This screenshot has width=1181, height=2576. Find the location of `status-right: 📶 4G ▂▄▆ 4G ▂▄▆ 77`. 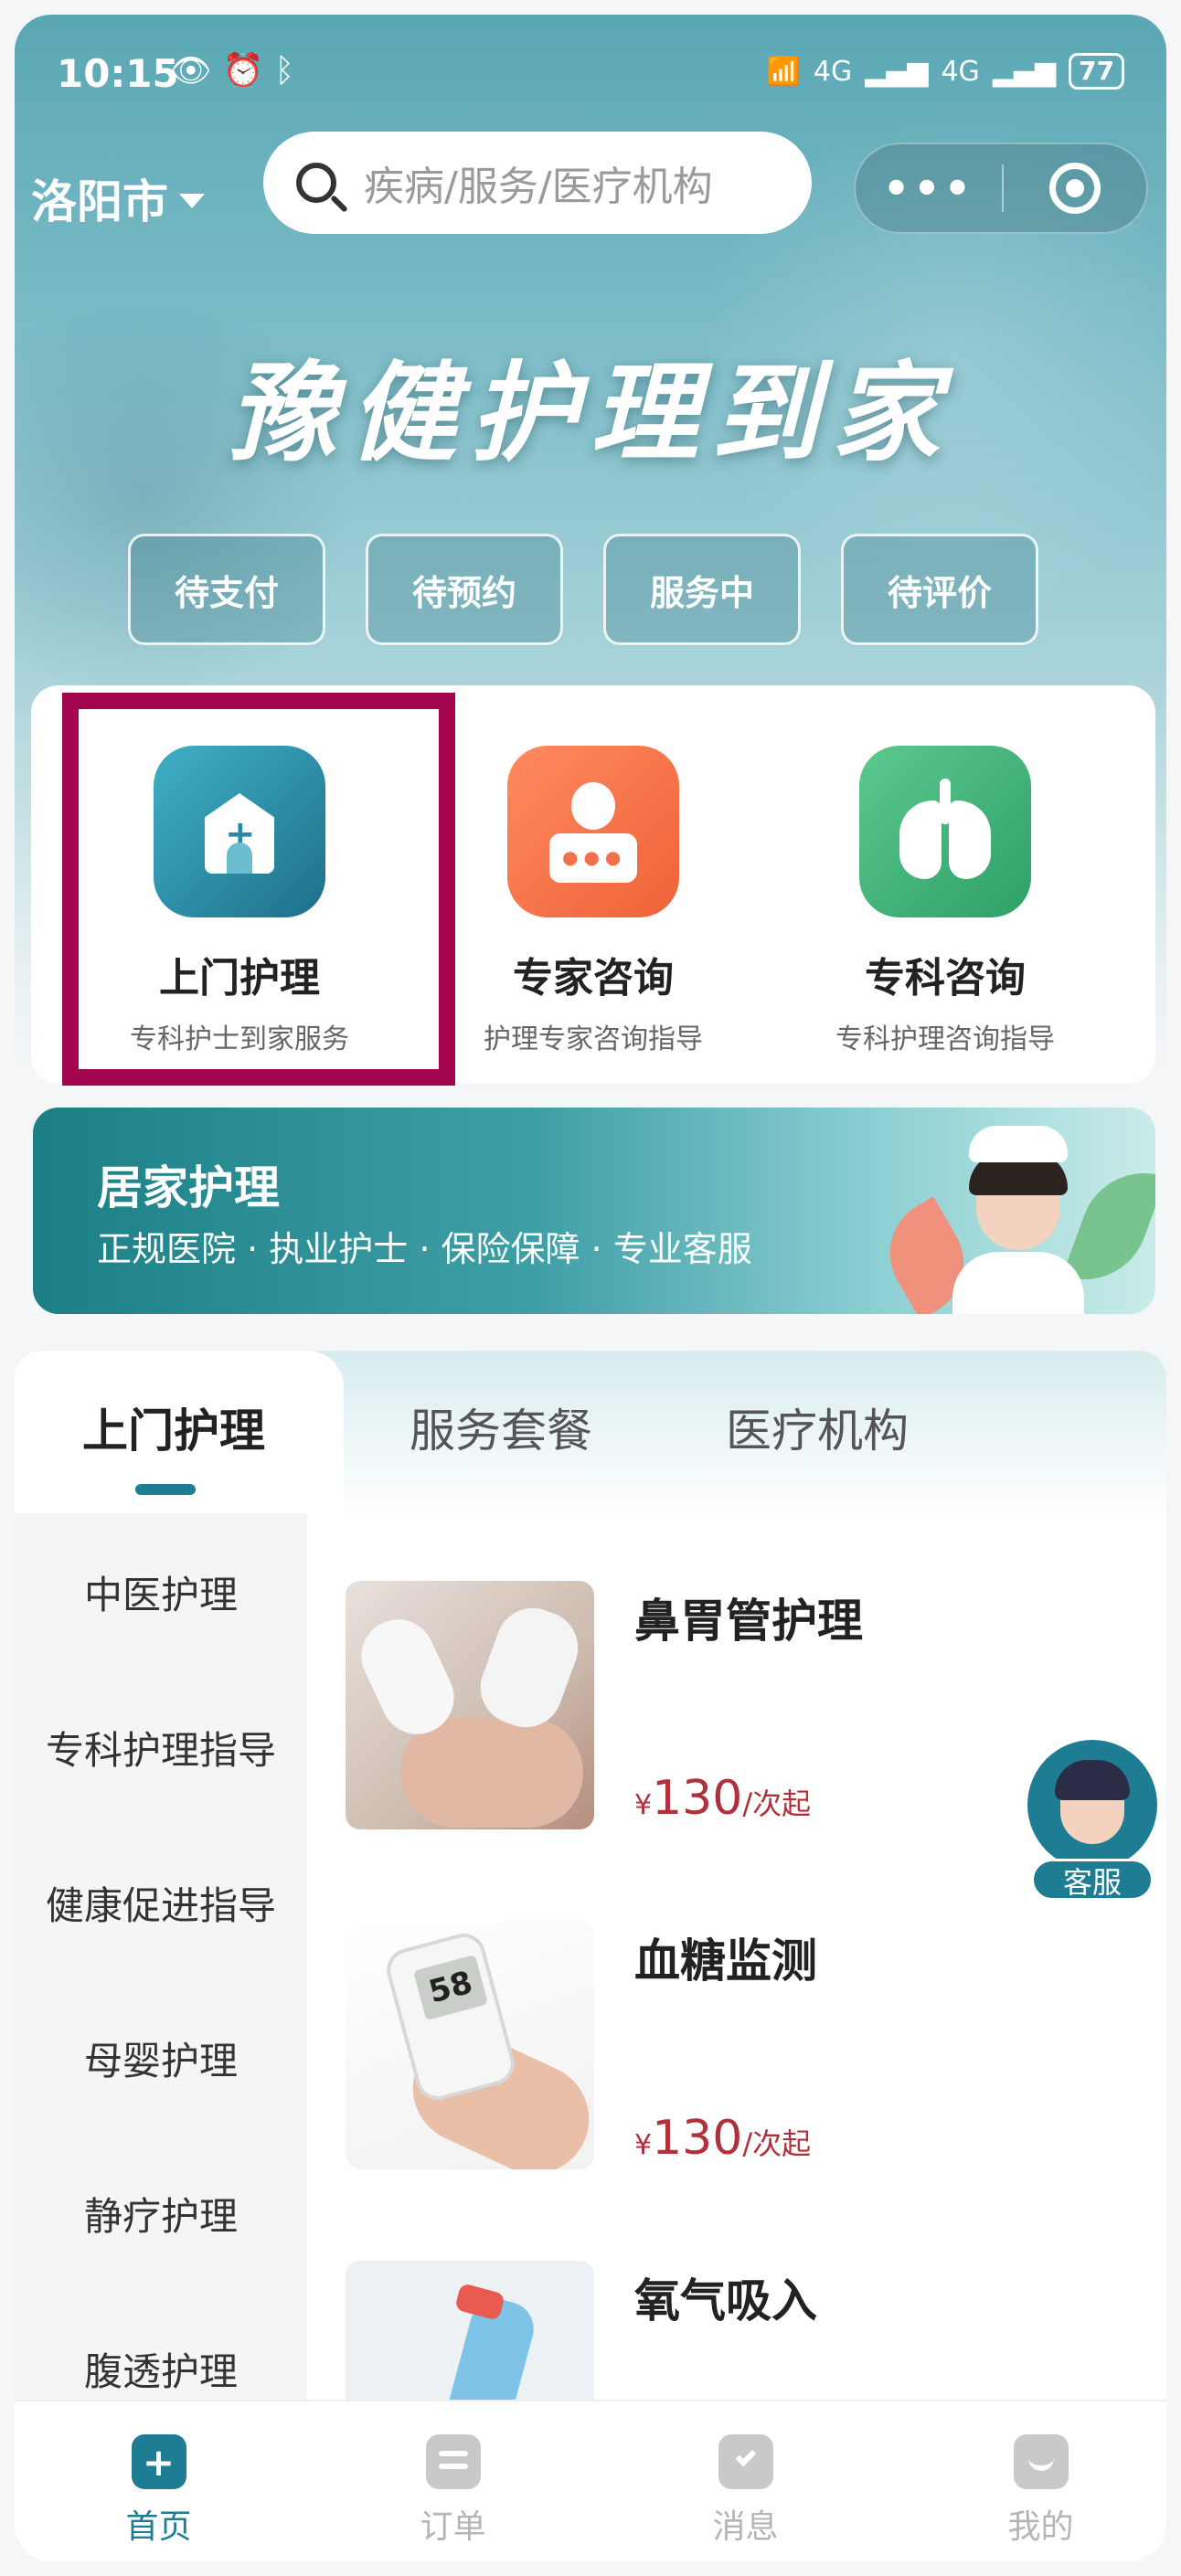

status-right: 📶 4G ▂▄▆ 4G ▂▄▆ 77 is located at coordinates (945, 71).